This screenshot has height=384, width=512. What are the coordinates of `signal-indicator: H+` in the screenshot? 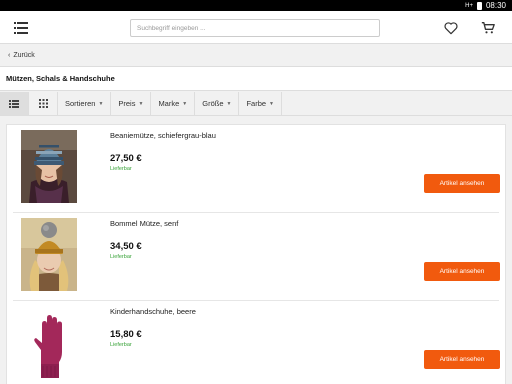 It's located at (469, 5).